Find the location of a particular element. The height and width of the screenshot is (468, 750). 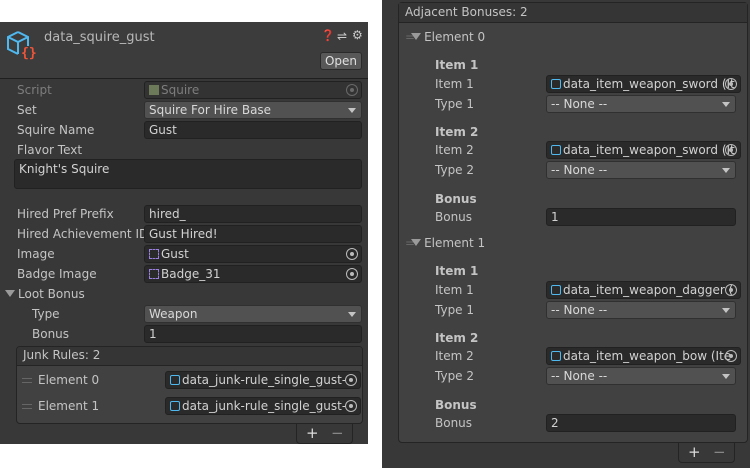

element-1-foldout: = Element 1 is located at coordinates (445, 243).